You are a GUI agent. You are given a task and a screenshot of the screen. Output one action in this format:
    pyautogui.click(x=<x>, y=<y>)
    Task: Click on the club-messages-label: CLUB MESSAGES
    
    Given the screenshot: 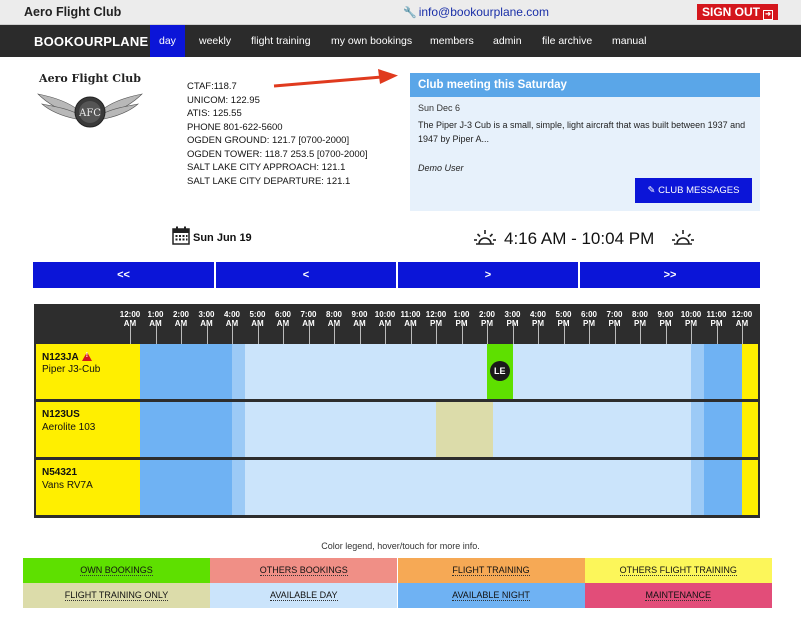 What is the action you would take?
    pyautogui.click(x=699, y=190)
    